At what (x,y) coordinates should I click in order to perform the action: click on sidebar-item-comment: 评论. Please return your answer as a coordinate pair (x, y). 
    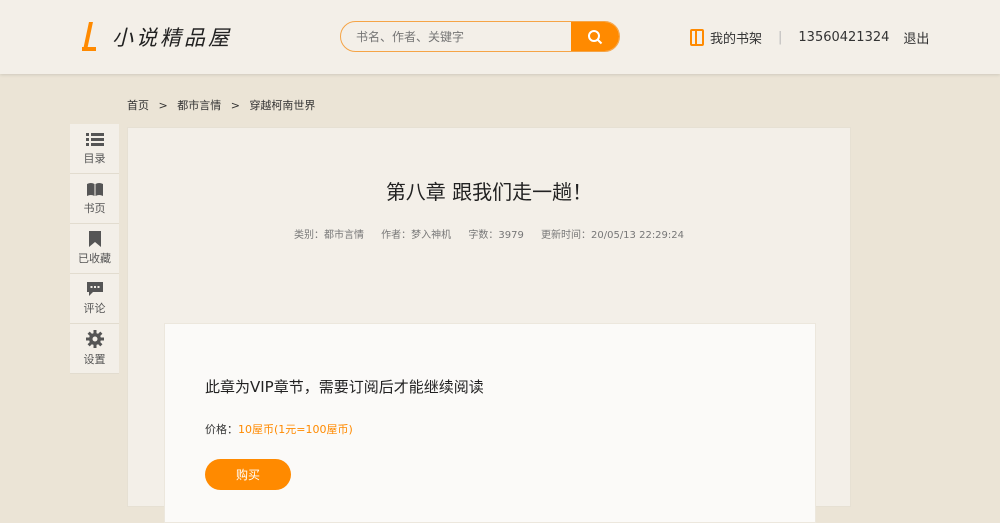
    Looking at the image, I should click on (94, 299).